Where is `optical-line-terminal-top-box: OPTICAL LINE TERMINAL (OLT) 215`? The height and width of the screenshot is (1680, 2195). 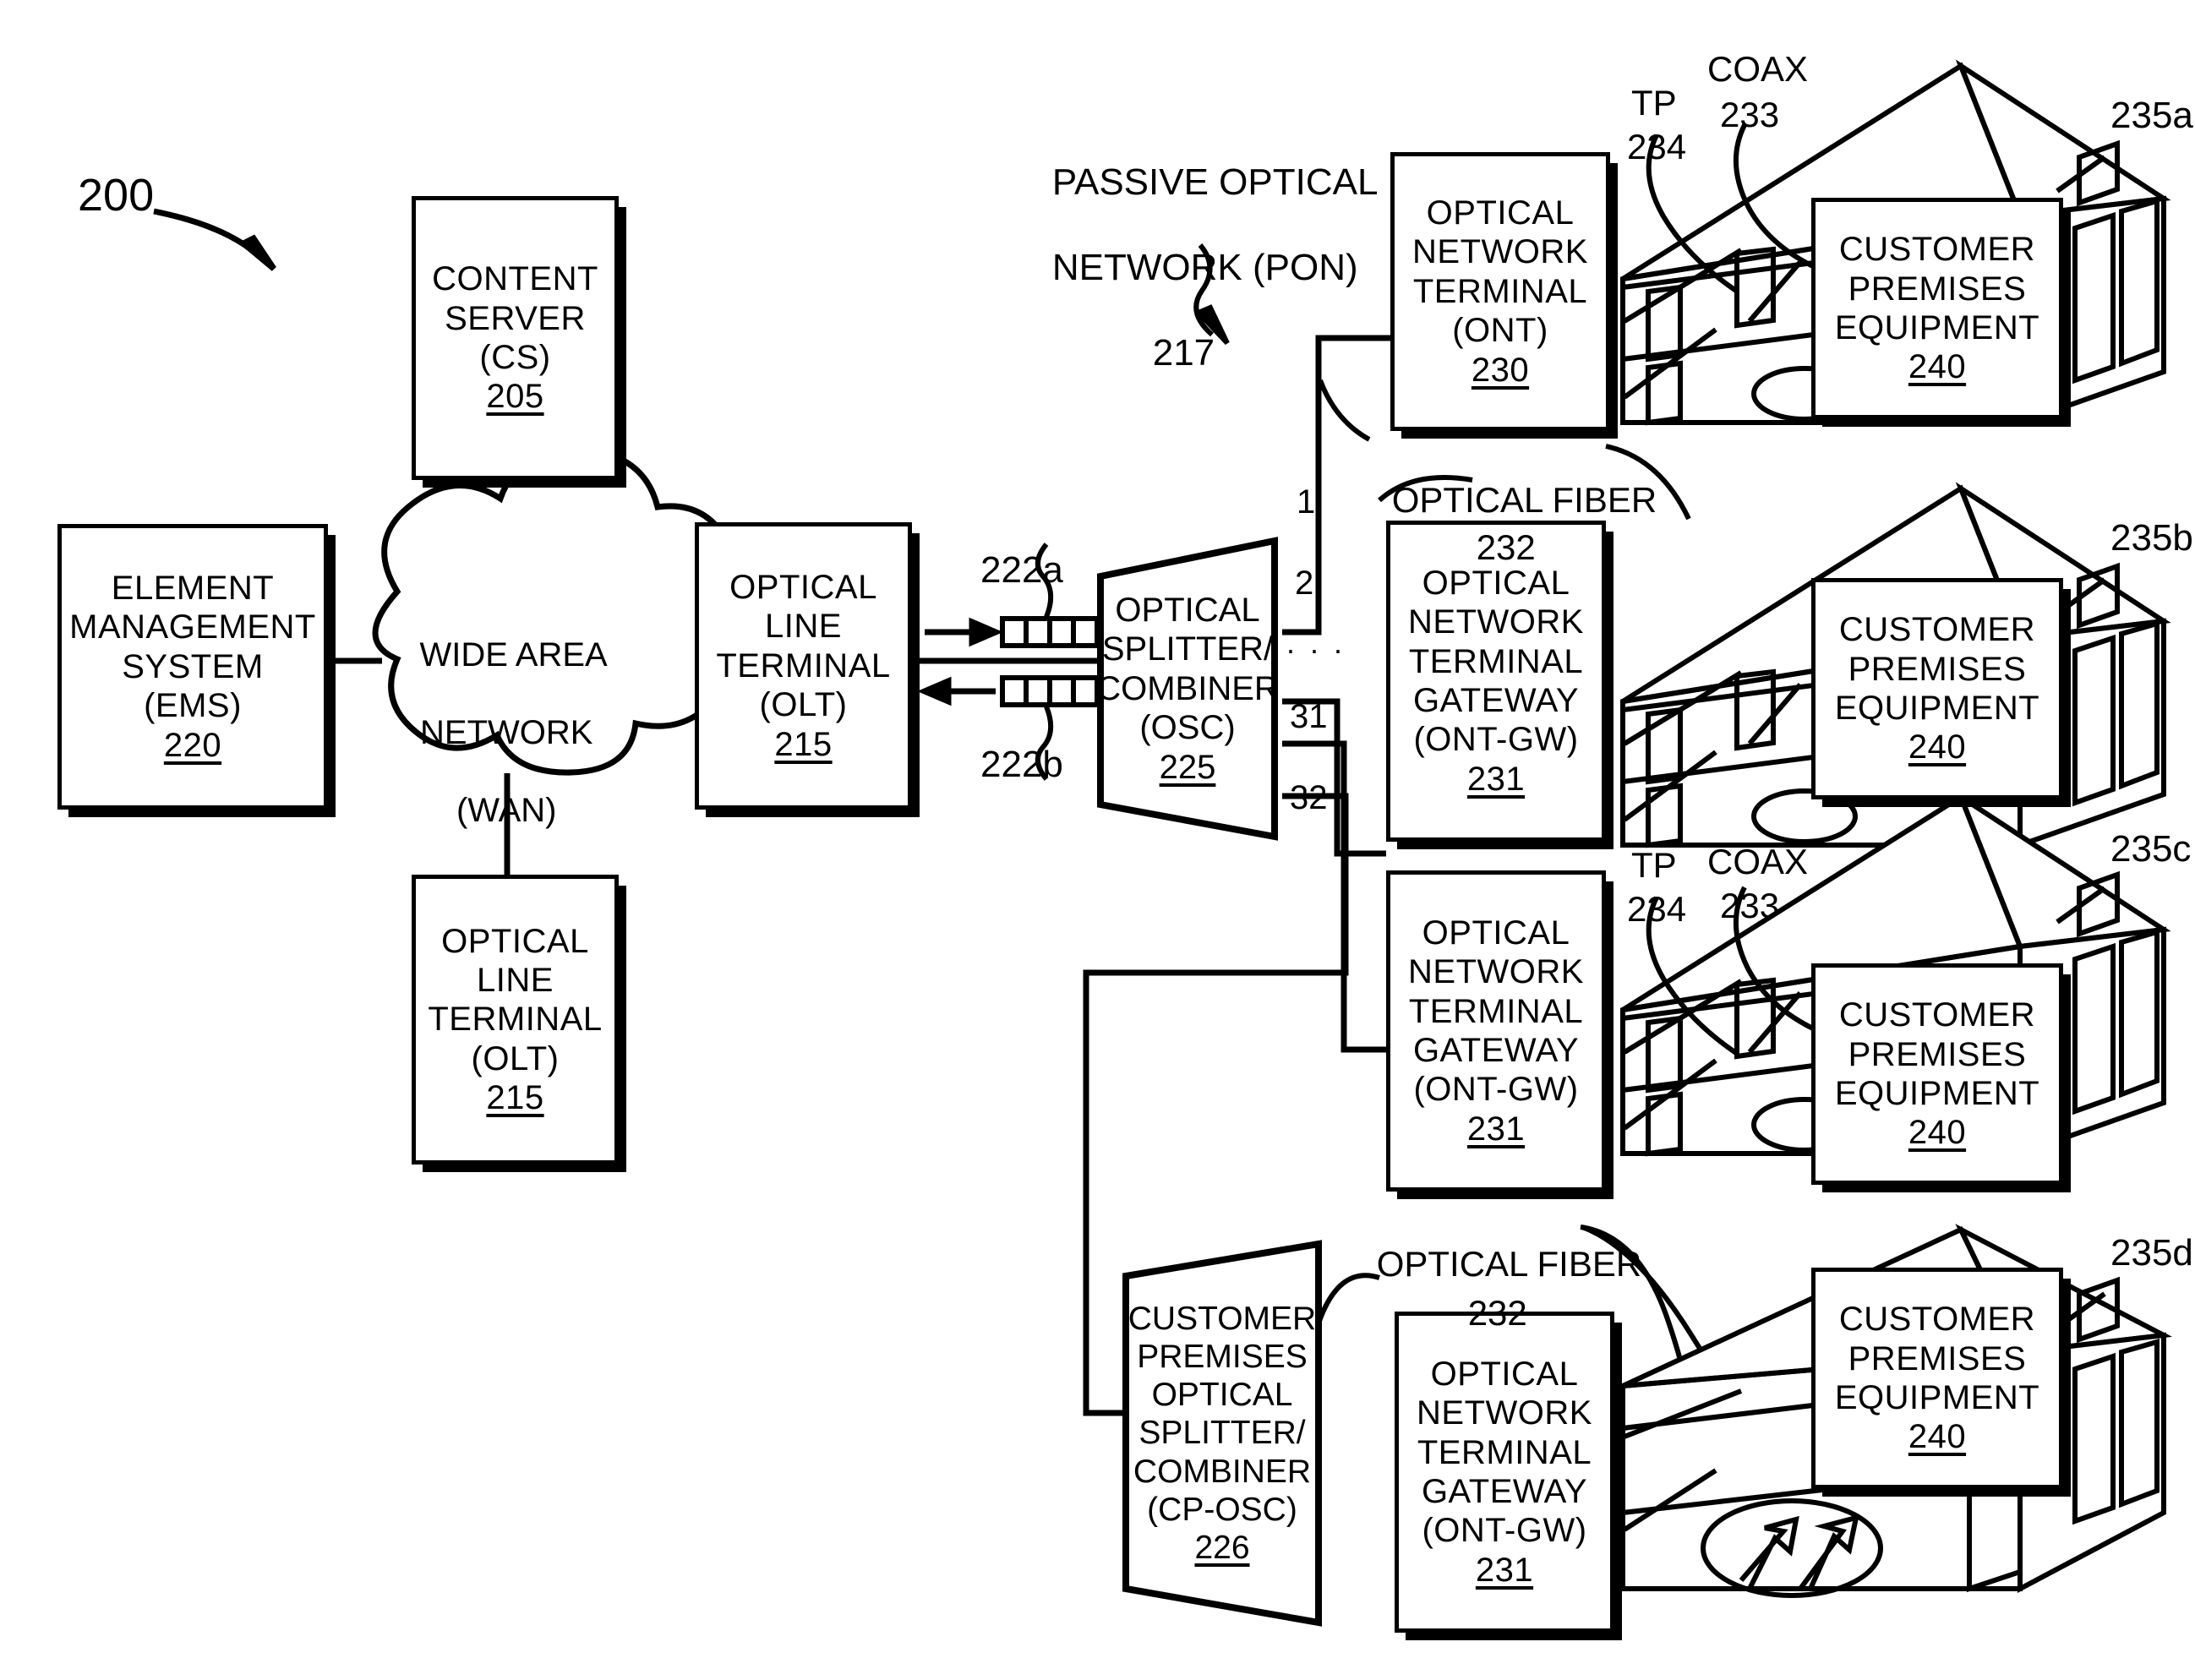 optical-line-terminal-top-box: OPTICAL LINE TERMINAL (OLT) 215 is located at coordinates (803, 666).